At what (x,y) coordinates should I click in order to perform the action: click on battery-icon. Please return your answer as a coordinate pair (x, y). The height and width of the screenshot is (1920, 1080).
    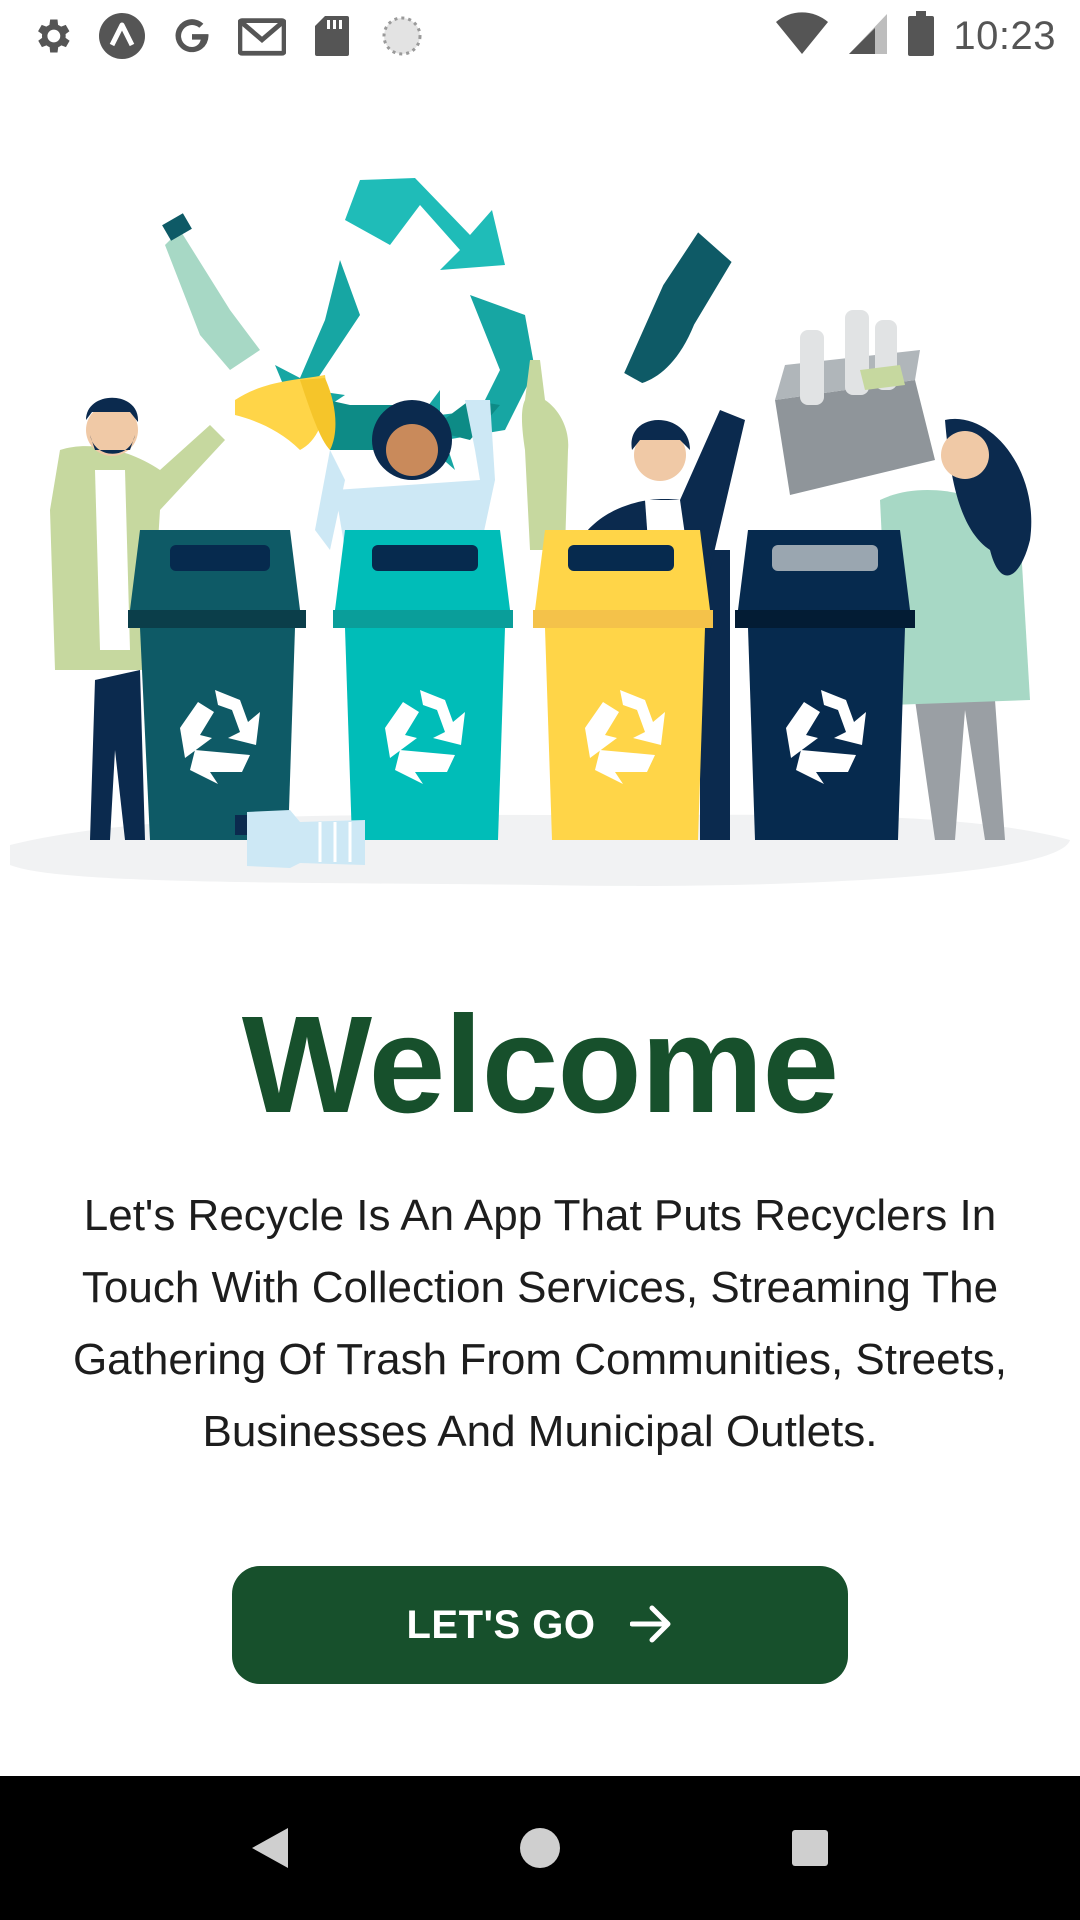
    Looking at the image, I should click on (921, 36).